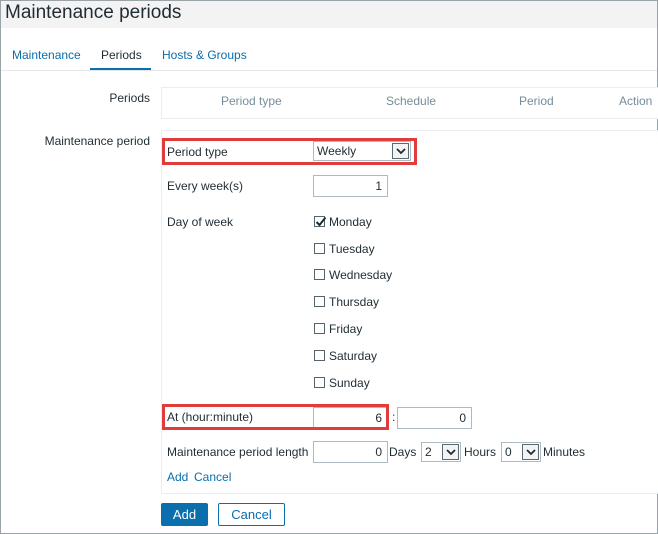  What do you see at coordinates (361, 275) in the screenshot?
I see `wednesday-label: Wednesday` at bounding box center [361, 275].